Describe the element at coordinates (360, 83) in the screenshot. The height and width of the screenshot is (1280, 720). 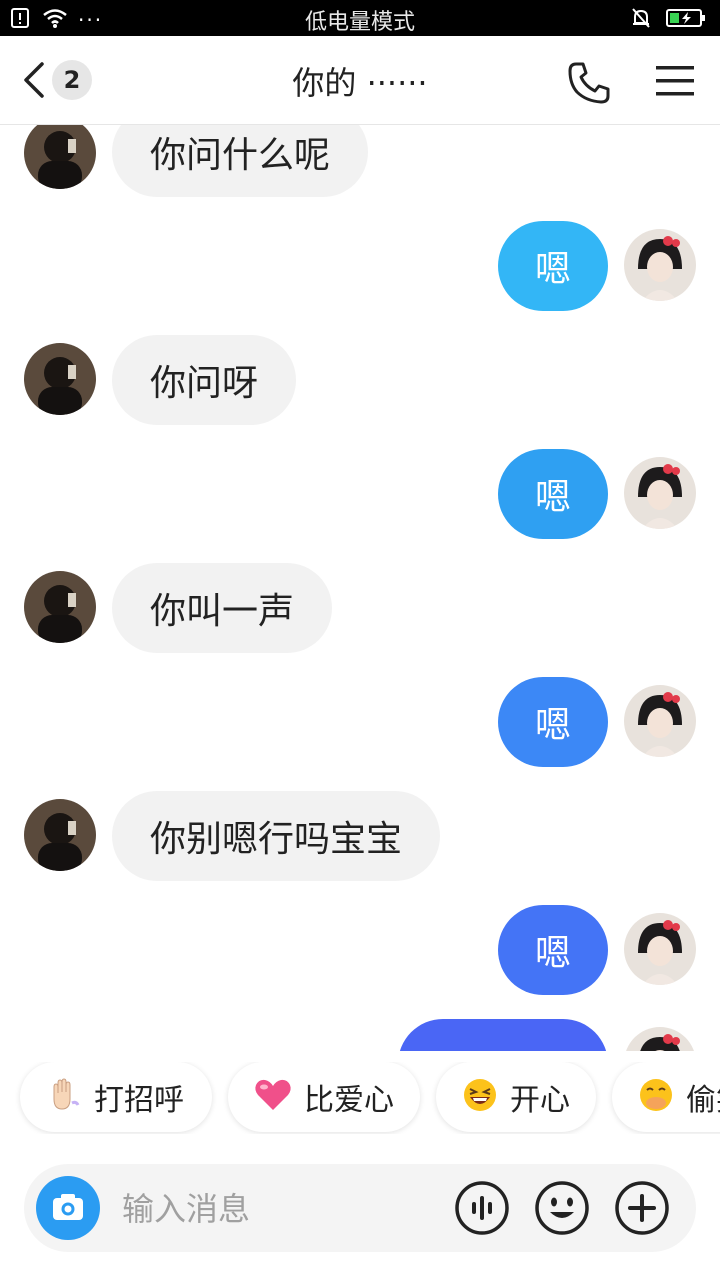
I see `chat-title: 你的 ······` at that location.